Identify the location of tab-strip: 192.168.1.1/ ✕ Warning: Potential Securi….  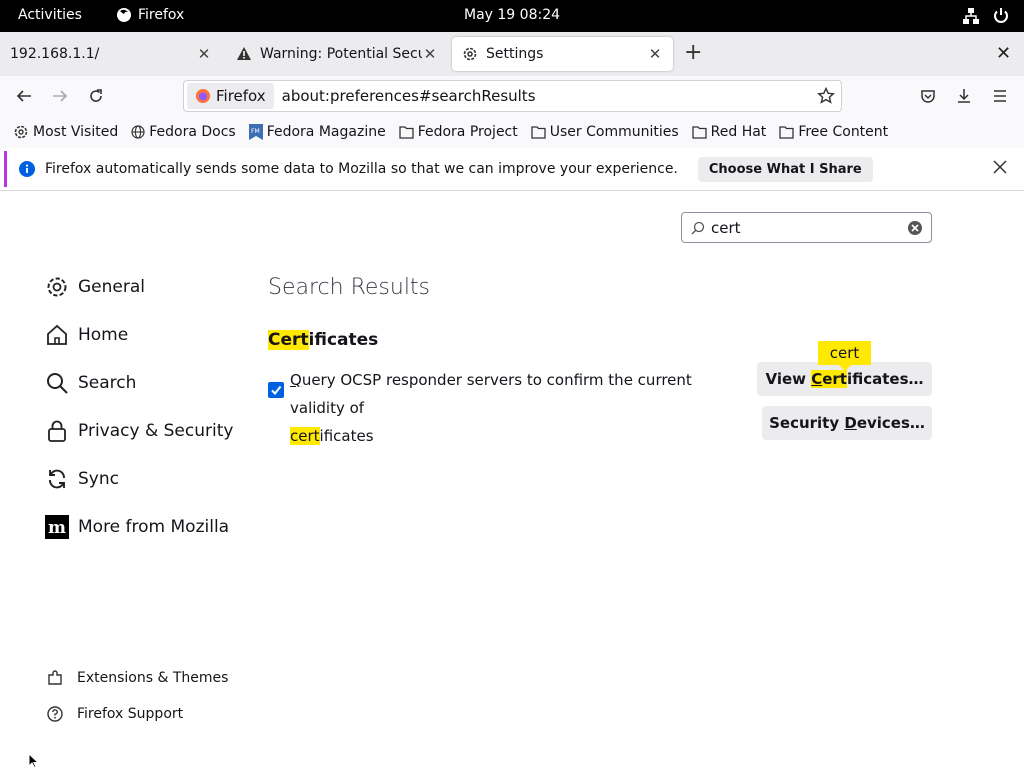
(512, 54).